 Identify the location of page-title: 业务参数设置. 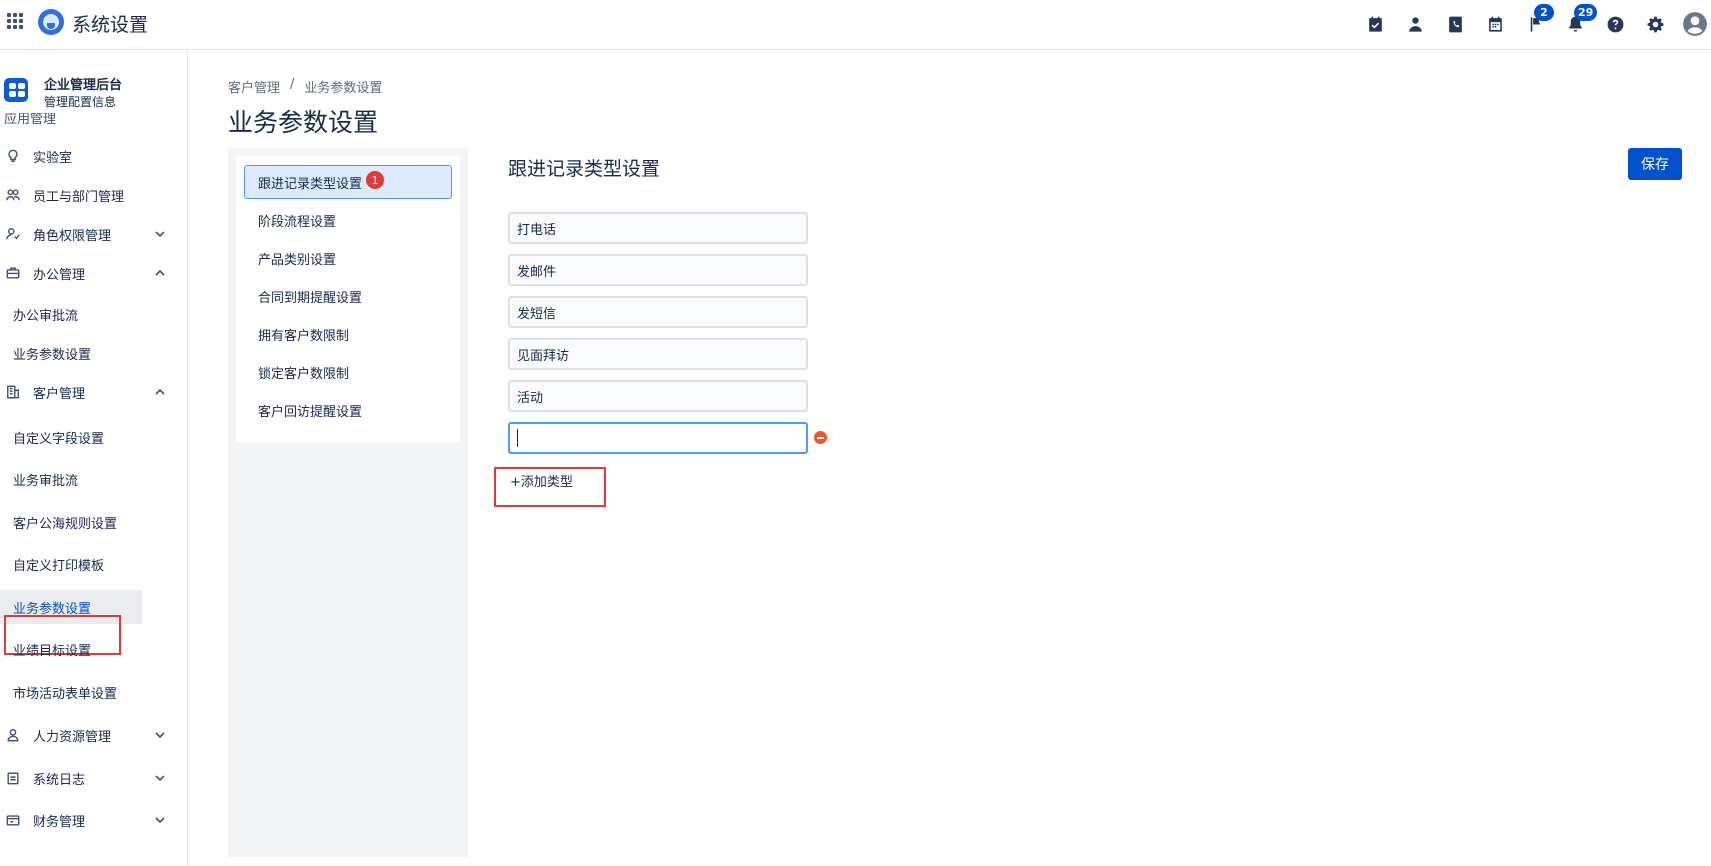
(303, 122).